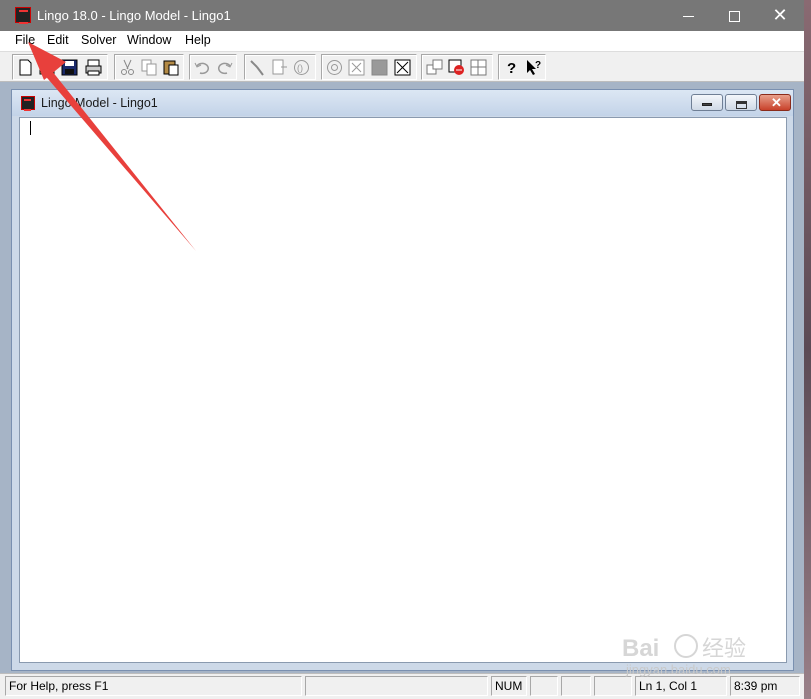  What do you see at coordinates (28, 103) in the screenshot?
I see `lingo-document-icon` at bounding box center [28, 103].